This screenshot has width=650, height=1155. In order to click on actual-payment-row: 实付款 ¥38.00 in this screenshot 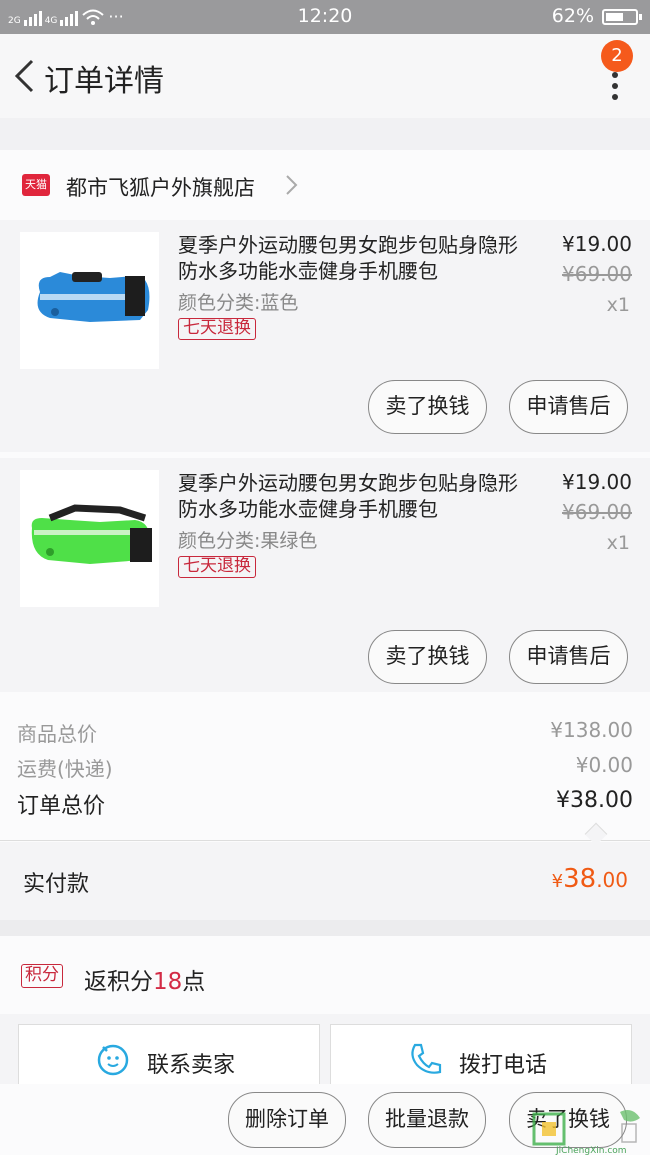, I will do `click(325, 881)`.